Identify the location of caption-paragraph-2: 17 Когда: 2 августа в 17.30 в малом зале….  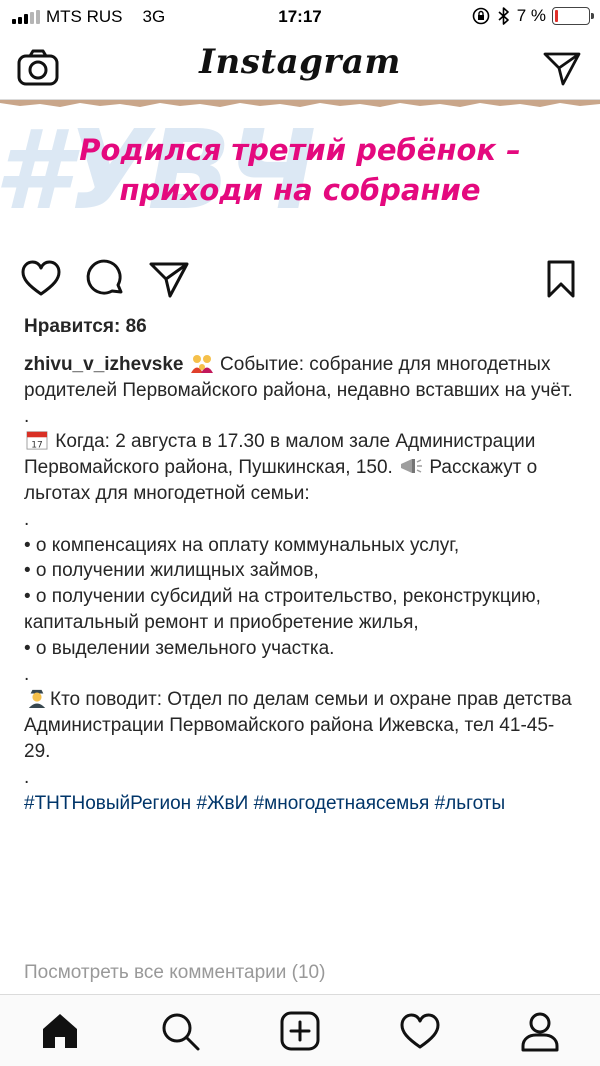
(299, 467).